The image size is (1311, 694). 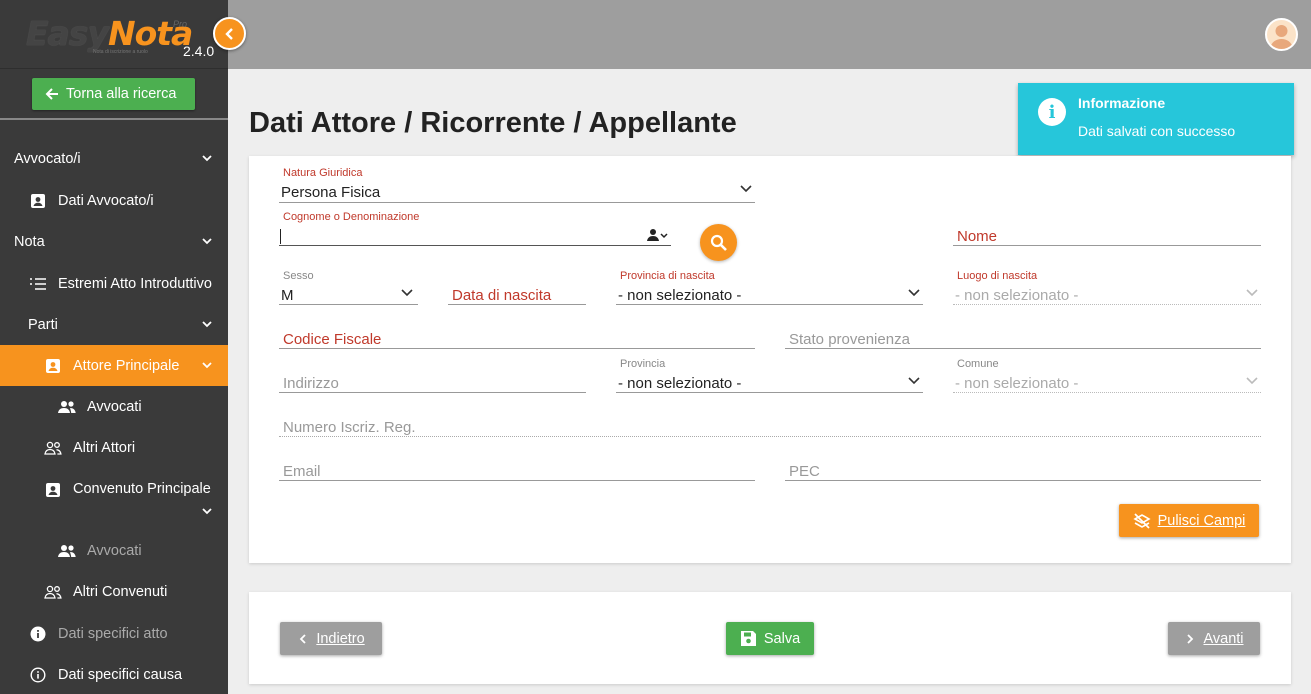 I want to click on pec-input: PEC, so click(x=1023, y=471).